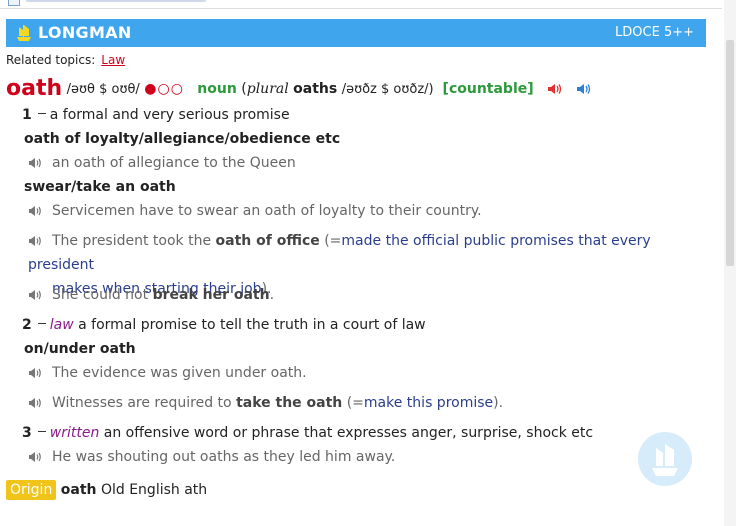 Image resolution: width=736 pixels, height=526 pixels. I want to click on sense-number: 1, so click(27, 115).